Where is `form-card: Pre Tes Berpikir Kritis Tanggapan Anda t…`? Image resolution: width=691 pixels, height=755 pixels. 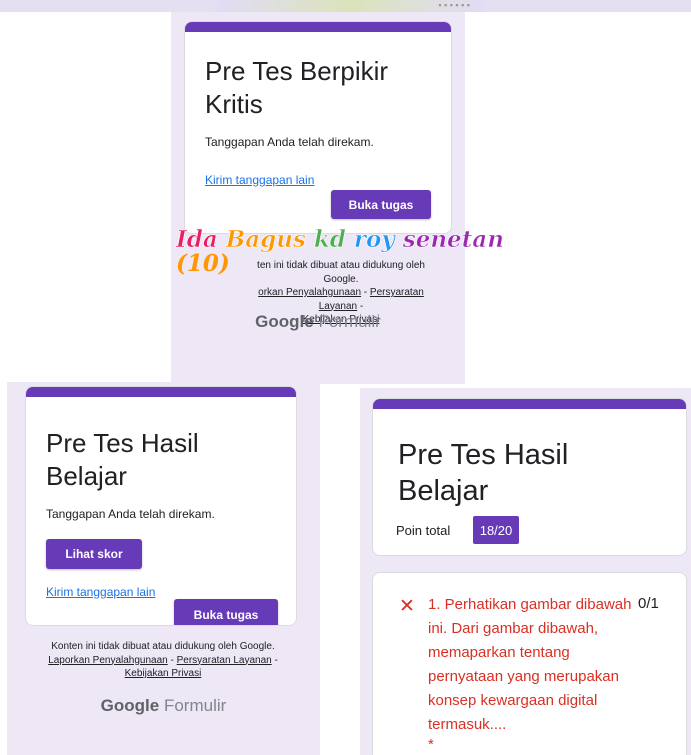
form-card: Pre Tes Berpikir Kritis Tanggapan Anda t… is located at coordinates (318, 127).